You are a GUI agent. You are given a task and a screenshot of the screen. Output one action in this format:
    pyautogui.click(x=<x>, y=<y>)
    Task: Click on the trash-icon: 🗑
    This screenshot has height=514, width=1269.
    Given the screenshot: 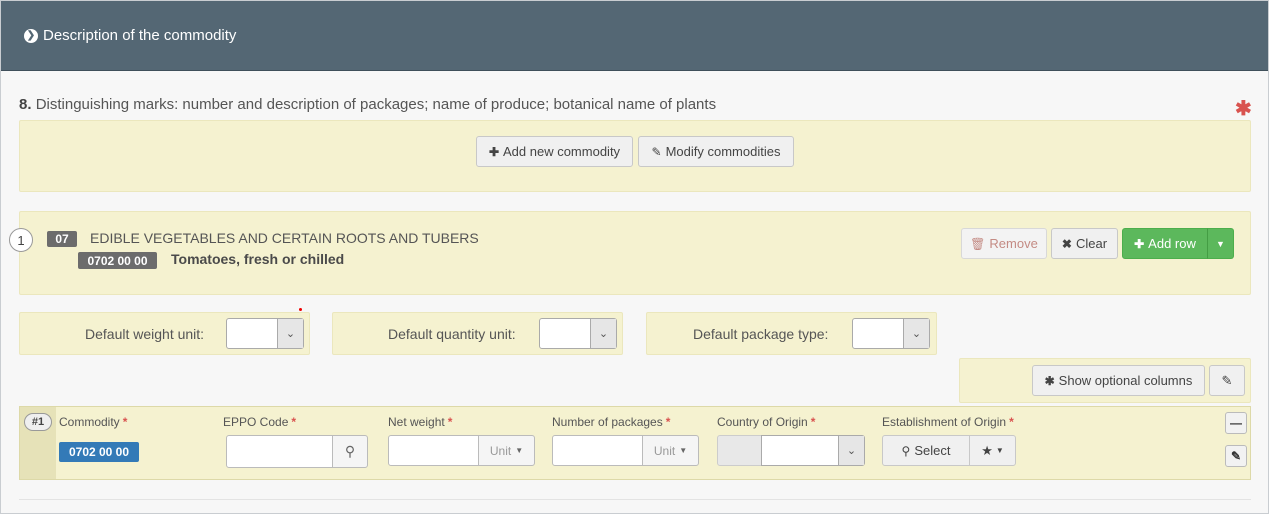 What is the action you would take?
    pyautogui.click(x=978, y=243)
    